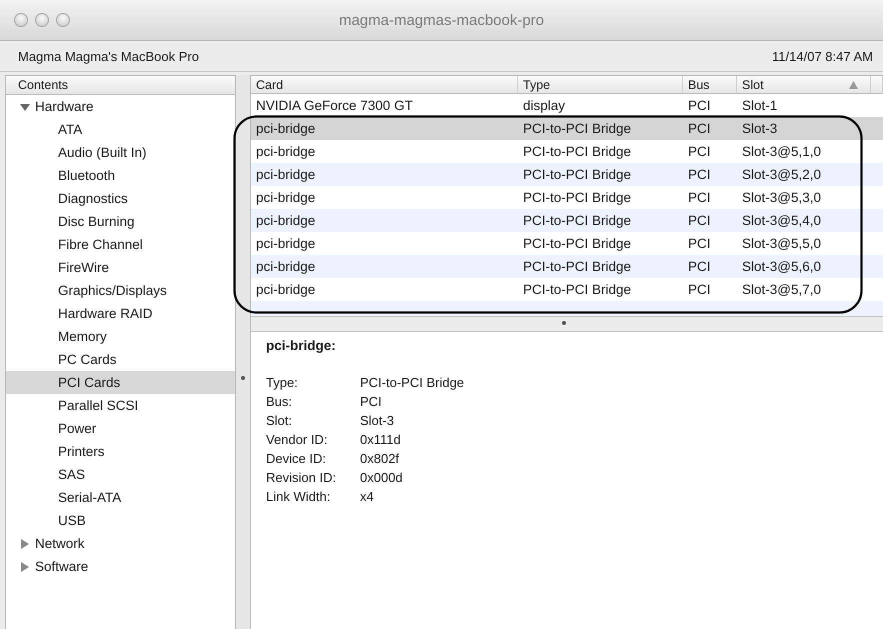 The height and width of the screenshot is (629, 883). Describe the element at coordinates (21, 20) in the screenshot. I see `close-button` at that location.